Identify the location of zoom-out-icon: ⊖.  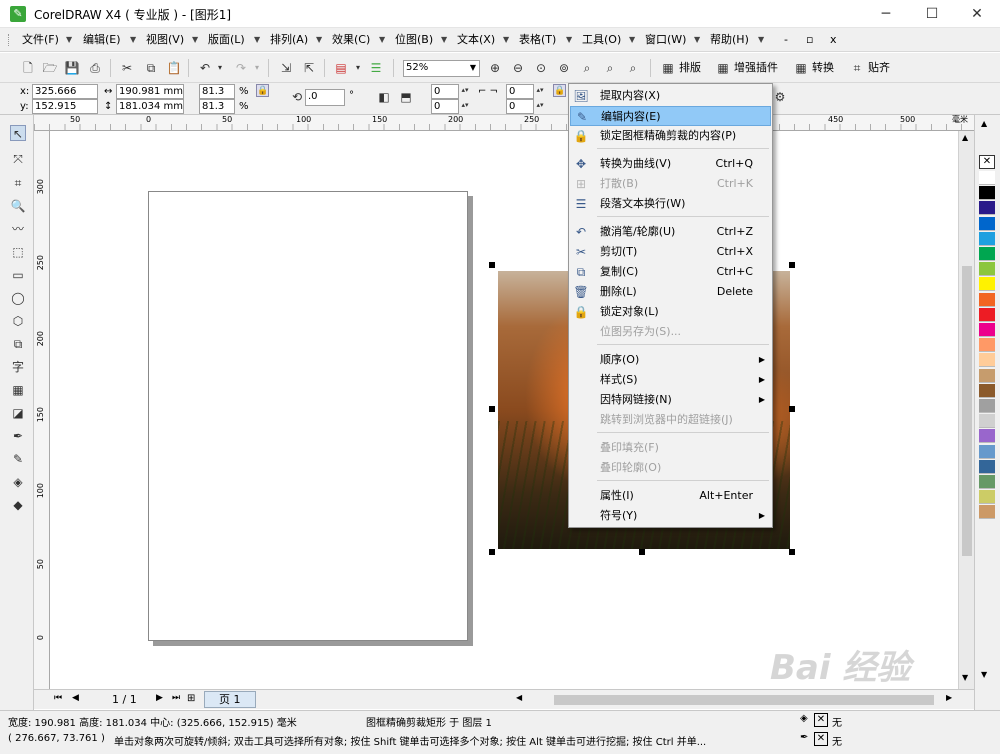
(518, 68).